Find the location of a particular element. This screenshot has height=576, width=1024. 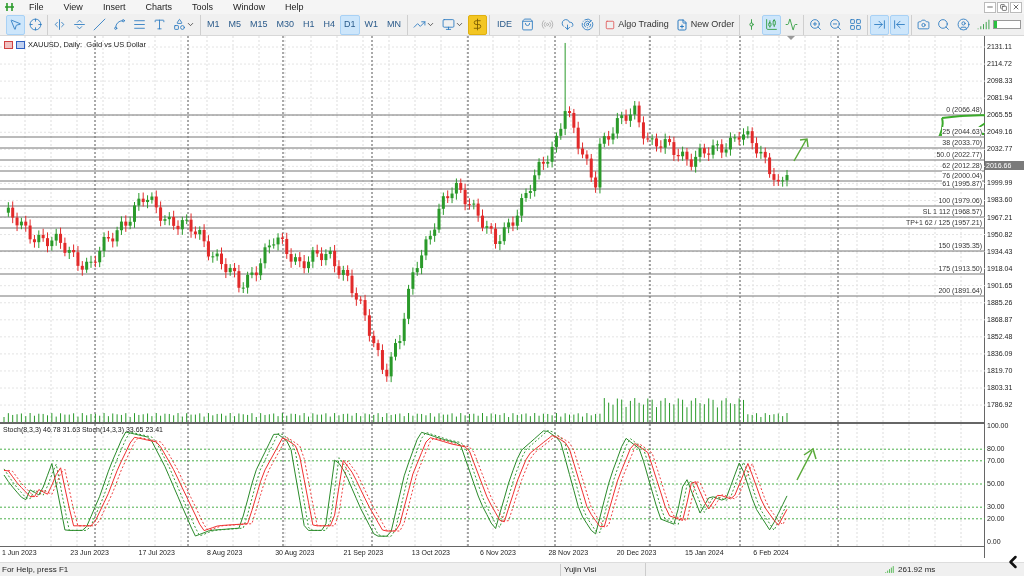

timeframe-button: M5 is located at coordinates (235, 24).